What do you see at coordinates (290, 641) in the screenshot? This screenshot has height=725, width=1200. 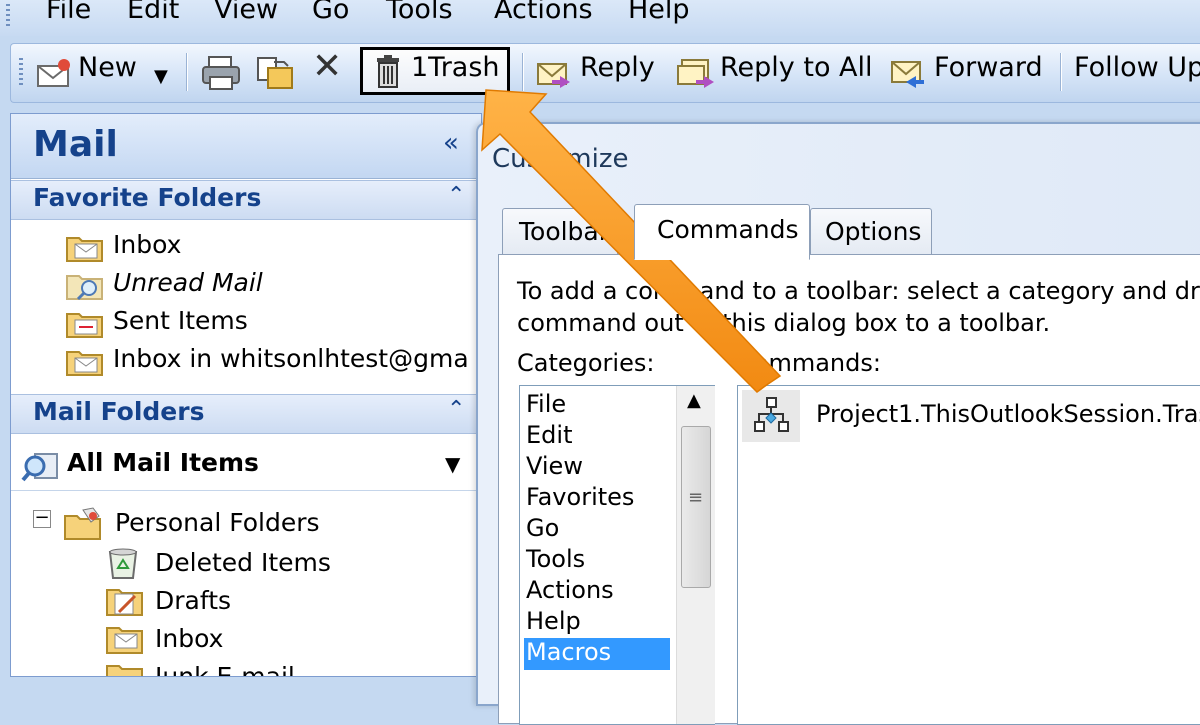 I see `tree-inbox: Inbox` at bounding box center [290, 641].